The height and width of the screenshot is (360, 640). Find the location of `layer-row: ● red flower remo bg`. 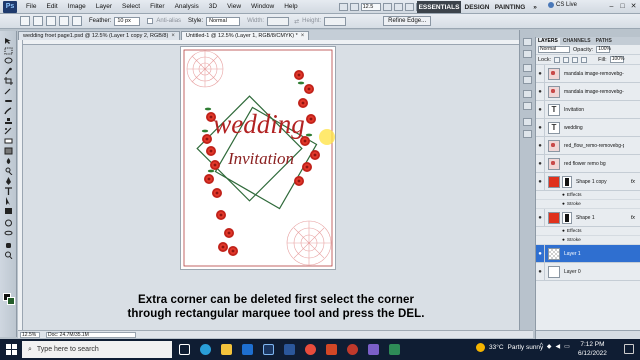

layer-row: ● red flower remo bg is located at coordinates (588, 163).